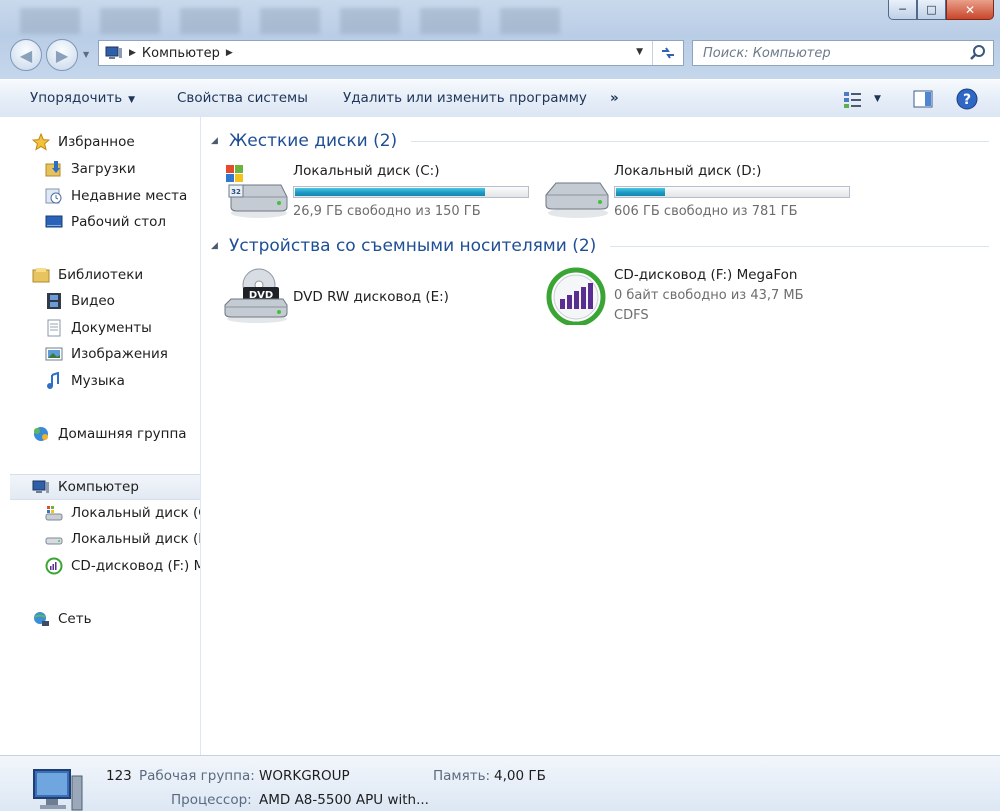  I want to click on star-icon, so click(41, 142).